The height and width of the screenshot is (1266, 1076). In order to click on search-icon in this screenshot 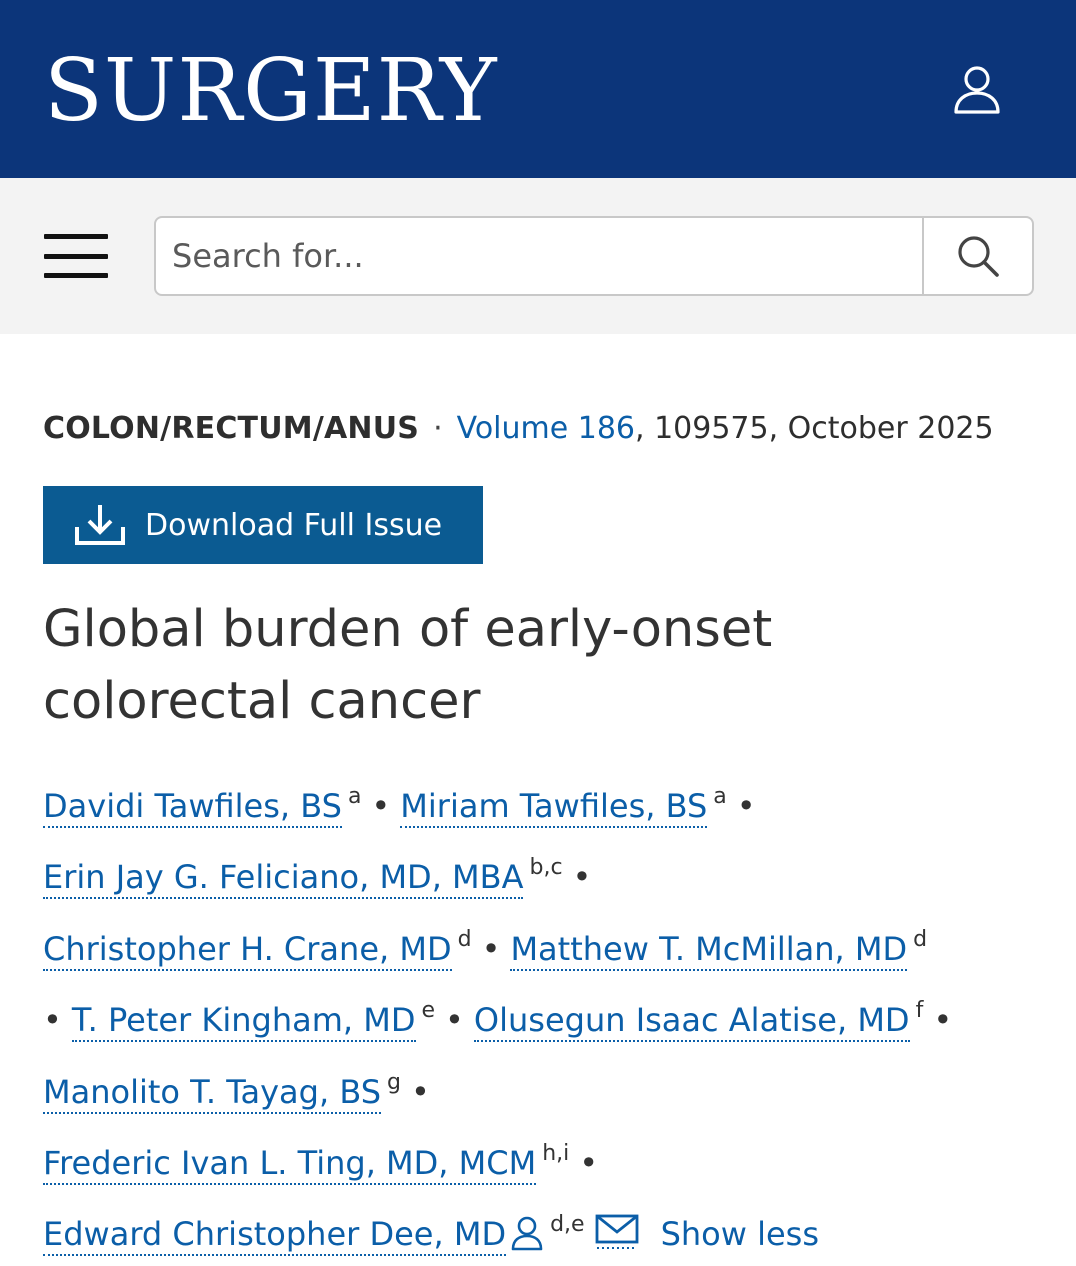, I will do `click(978, 256)`.